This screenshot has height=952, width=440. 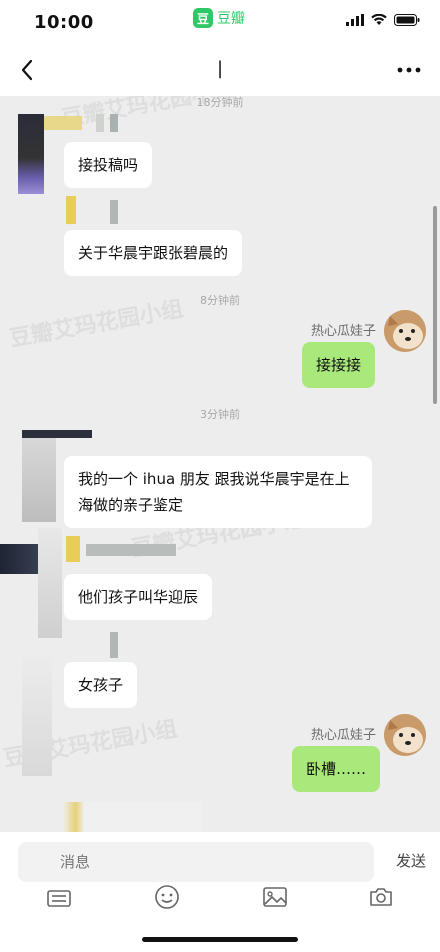 I want to click on douban-app-icon: 豆, so click(x=203, y=18).